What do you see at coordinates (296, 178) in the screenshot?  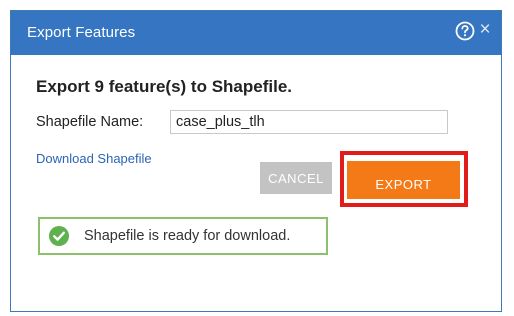 I see `cancel-button: CANCEL` at bounding box center [296, 178].